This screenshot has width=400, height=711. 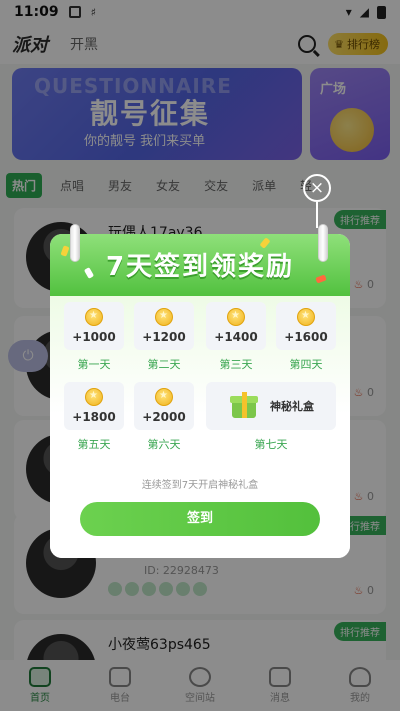 What do you see at coordinates (236, 364) in the screenshot?
I see `day-label: 第三天` at bounding box center [236, 364].